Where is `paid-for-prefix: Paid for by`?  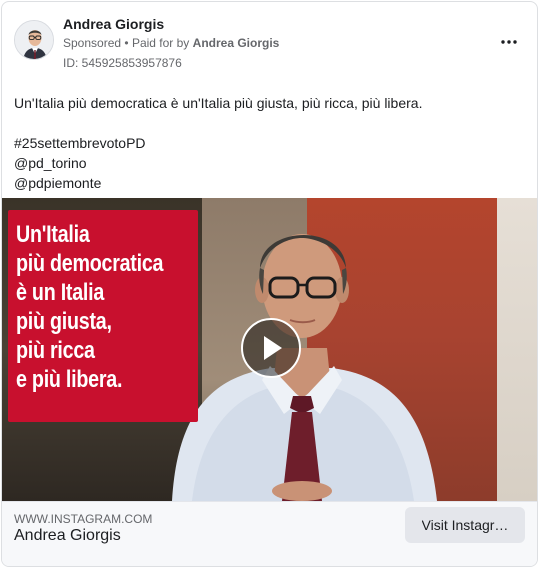 paid-for-prefix: Paid for by is located at coordinates (160, 43).